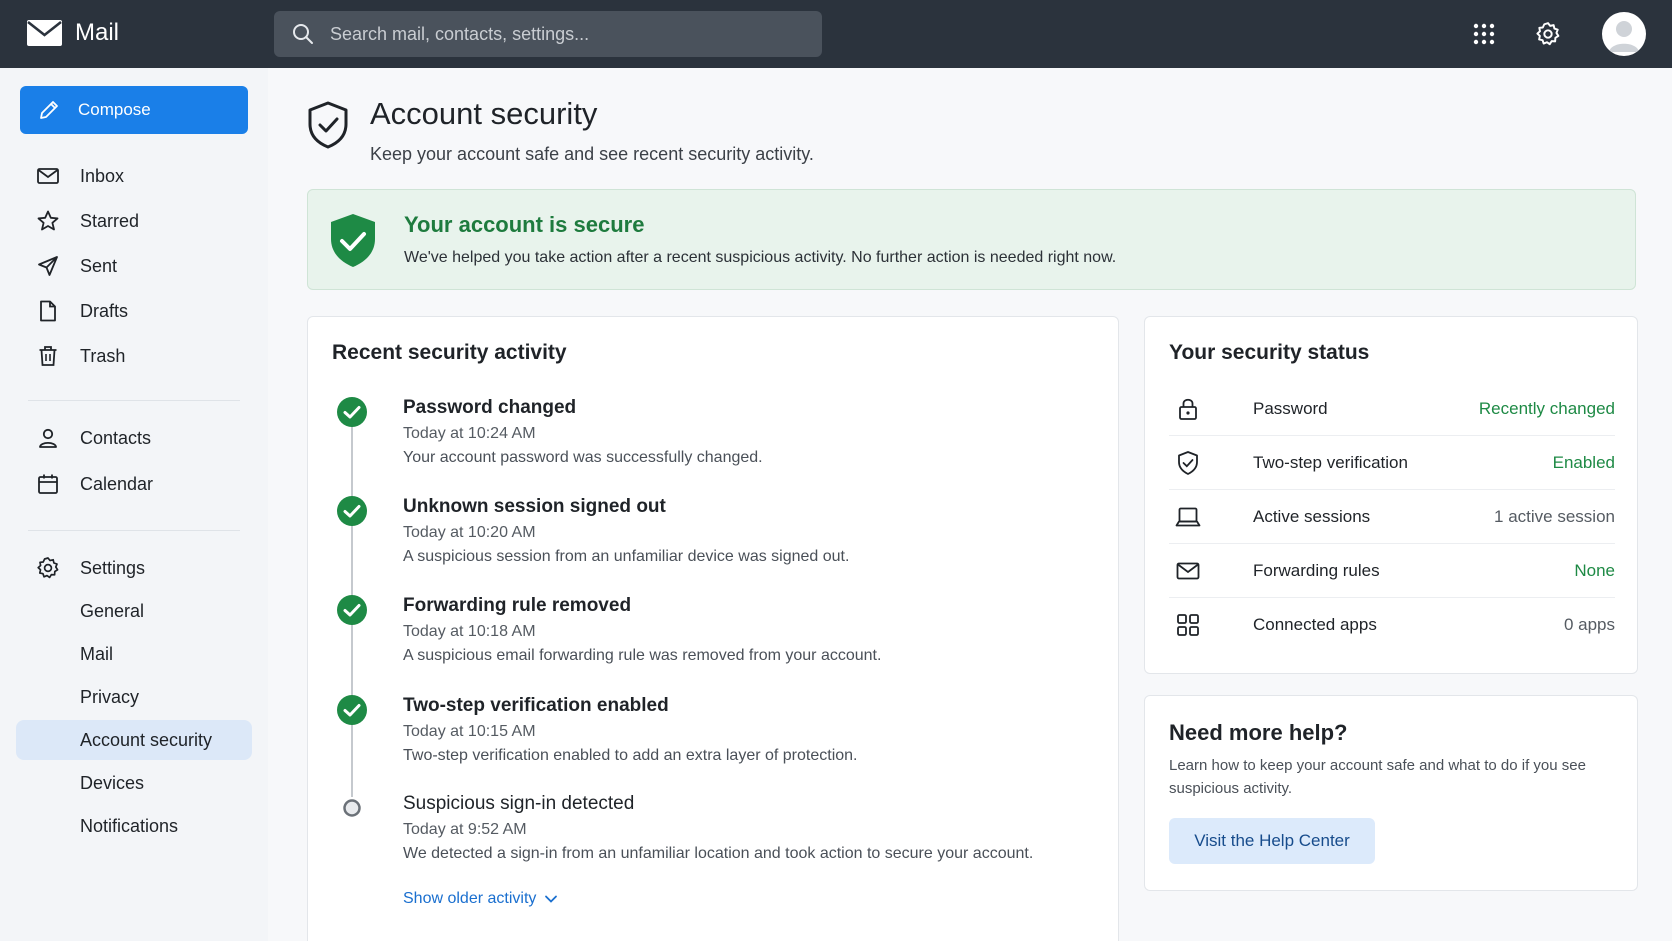 The image size is (1672, 941). Describe the element at coordinates (44, 33) in the screenshot. I see `mail-logo-icon` at that location.